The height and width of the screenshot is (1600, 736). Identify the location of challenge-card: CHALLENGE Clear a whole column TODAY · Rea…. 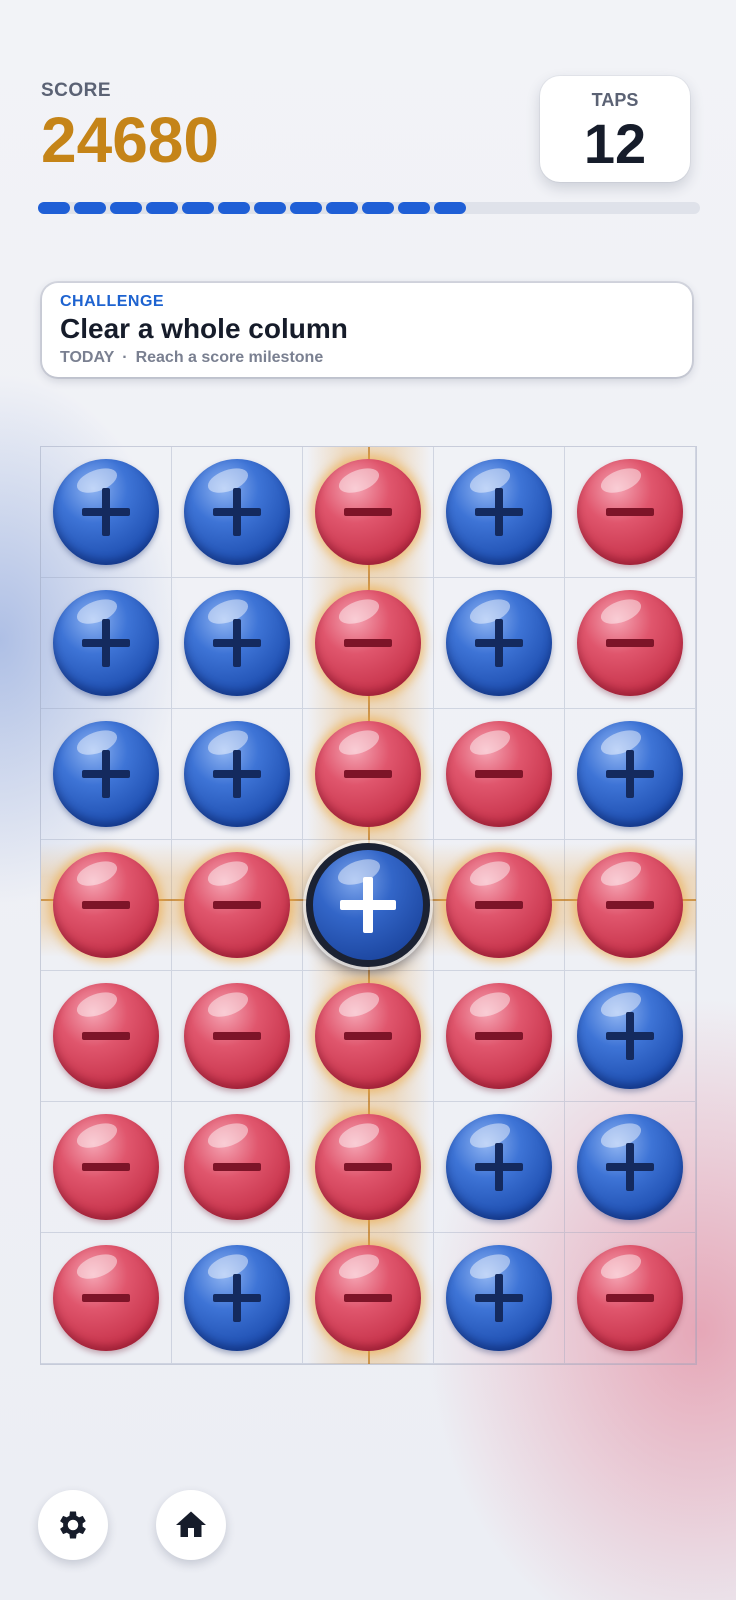
(367, 330).